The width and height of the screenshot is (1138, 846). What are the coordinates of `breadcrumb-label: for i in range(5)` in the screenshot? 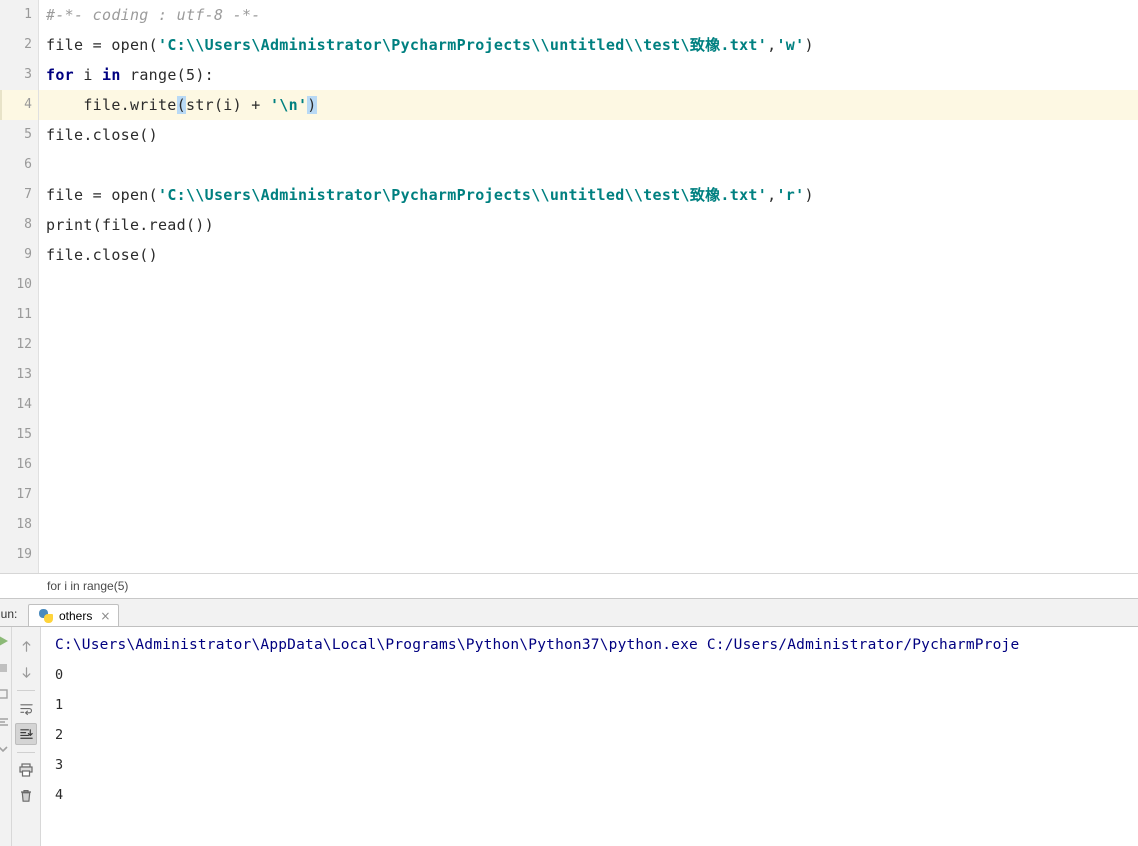 It's located at (88, 586).